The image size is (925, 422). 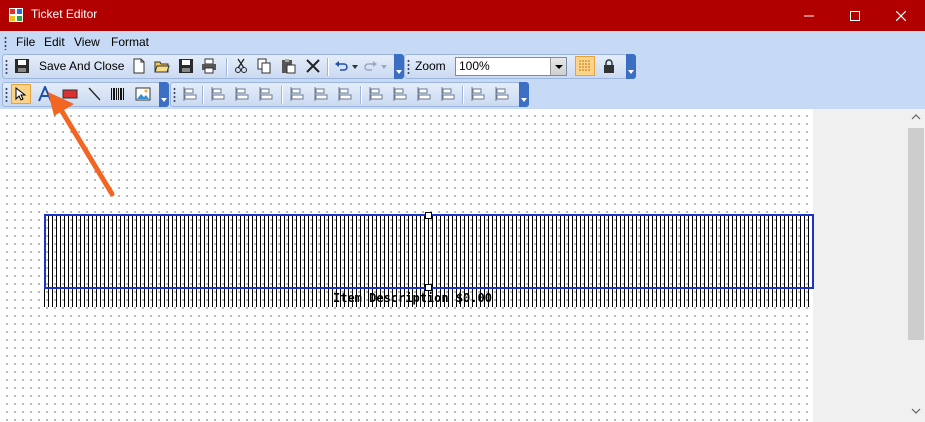 I want to click on copy-button, so click(x=264, y=66).